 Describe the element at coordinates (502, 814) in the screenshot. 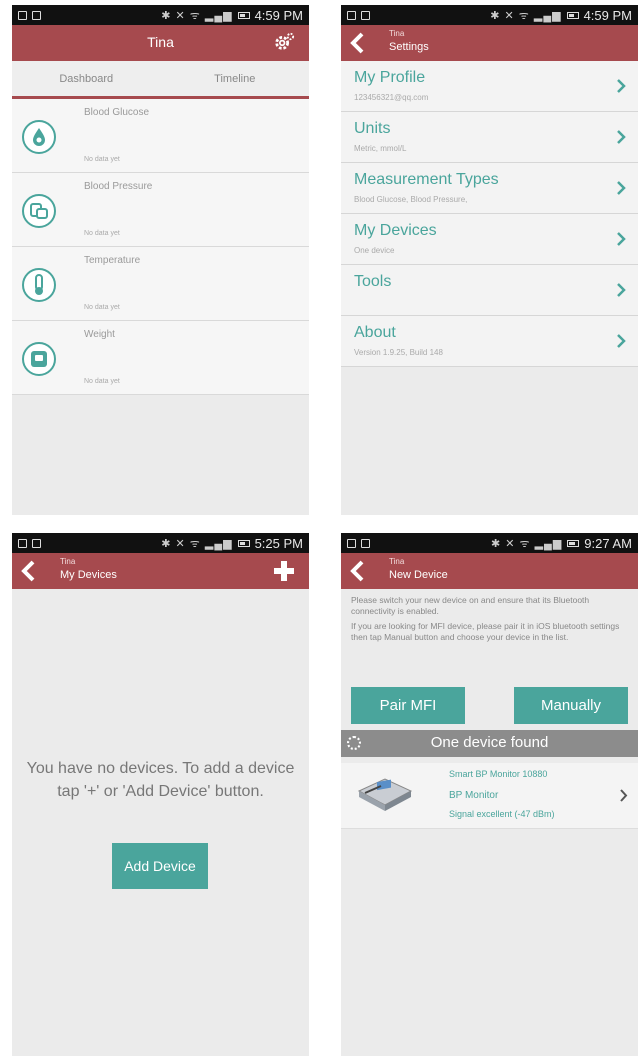

I see `device-signal: Signal excellent (-47 dBm)` at that location.